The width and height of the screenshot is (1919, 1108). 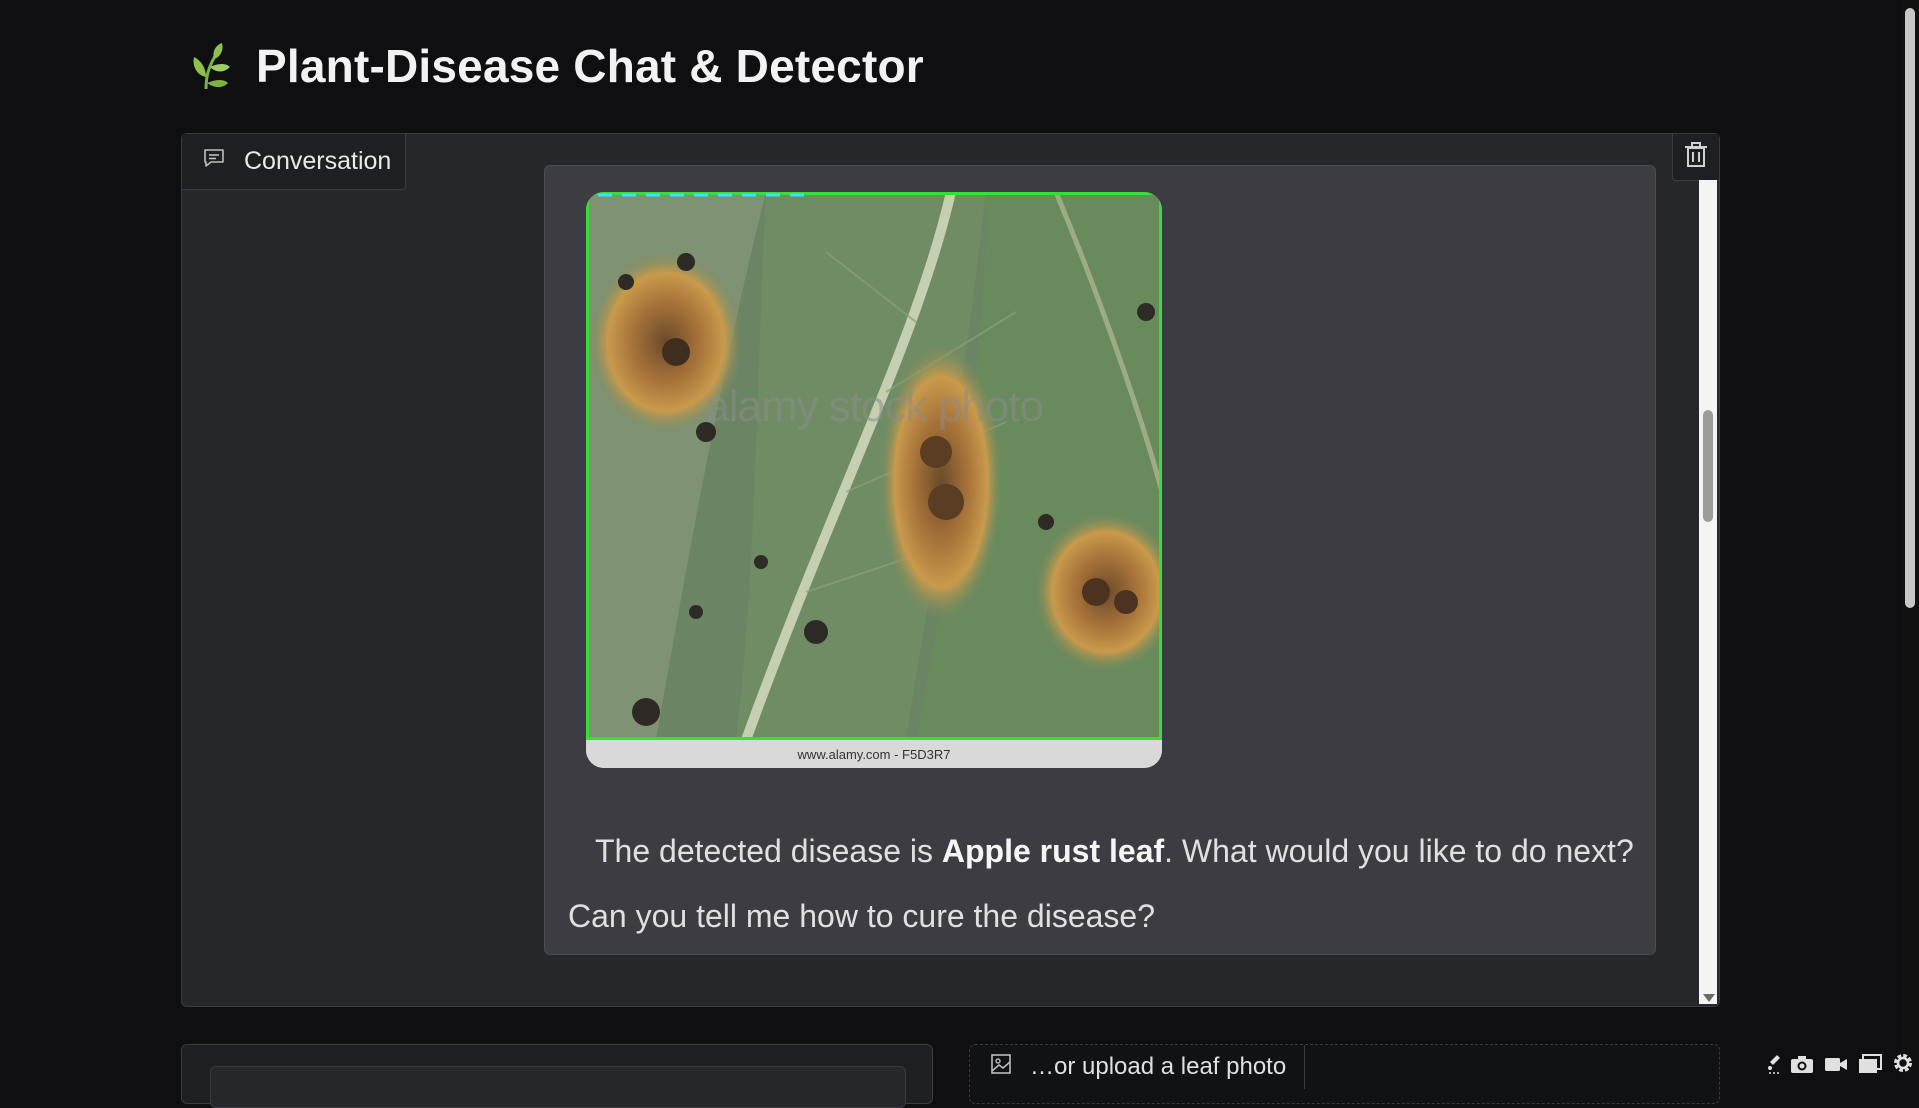 I want to click on clear-chat-button, so click(x=1695, y=157).